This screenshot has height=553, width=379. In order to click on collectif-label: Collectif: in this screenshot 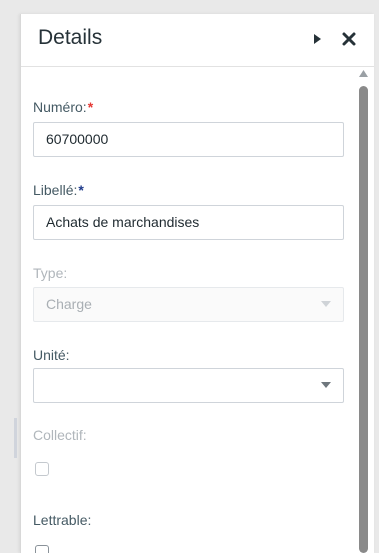, I will do `click(60, 435)`.